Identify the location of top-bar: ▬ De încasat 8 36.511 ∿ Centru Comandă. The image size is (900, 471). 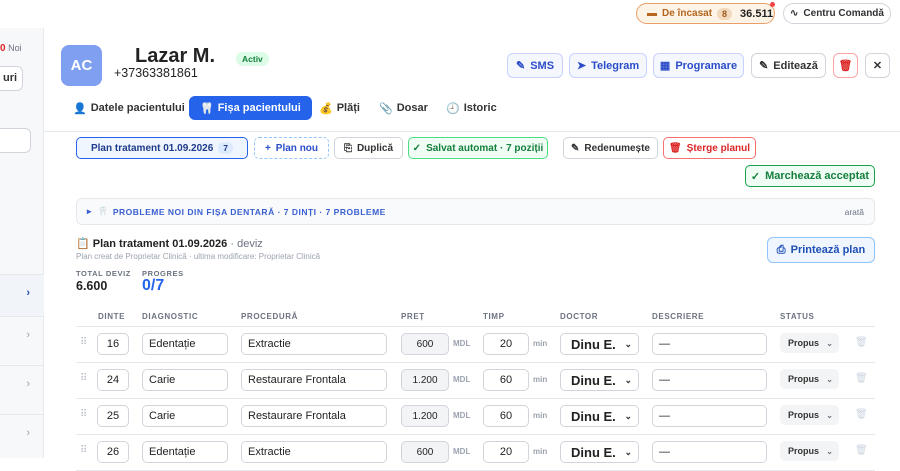
(450, 14).